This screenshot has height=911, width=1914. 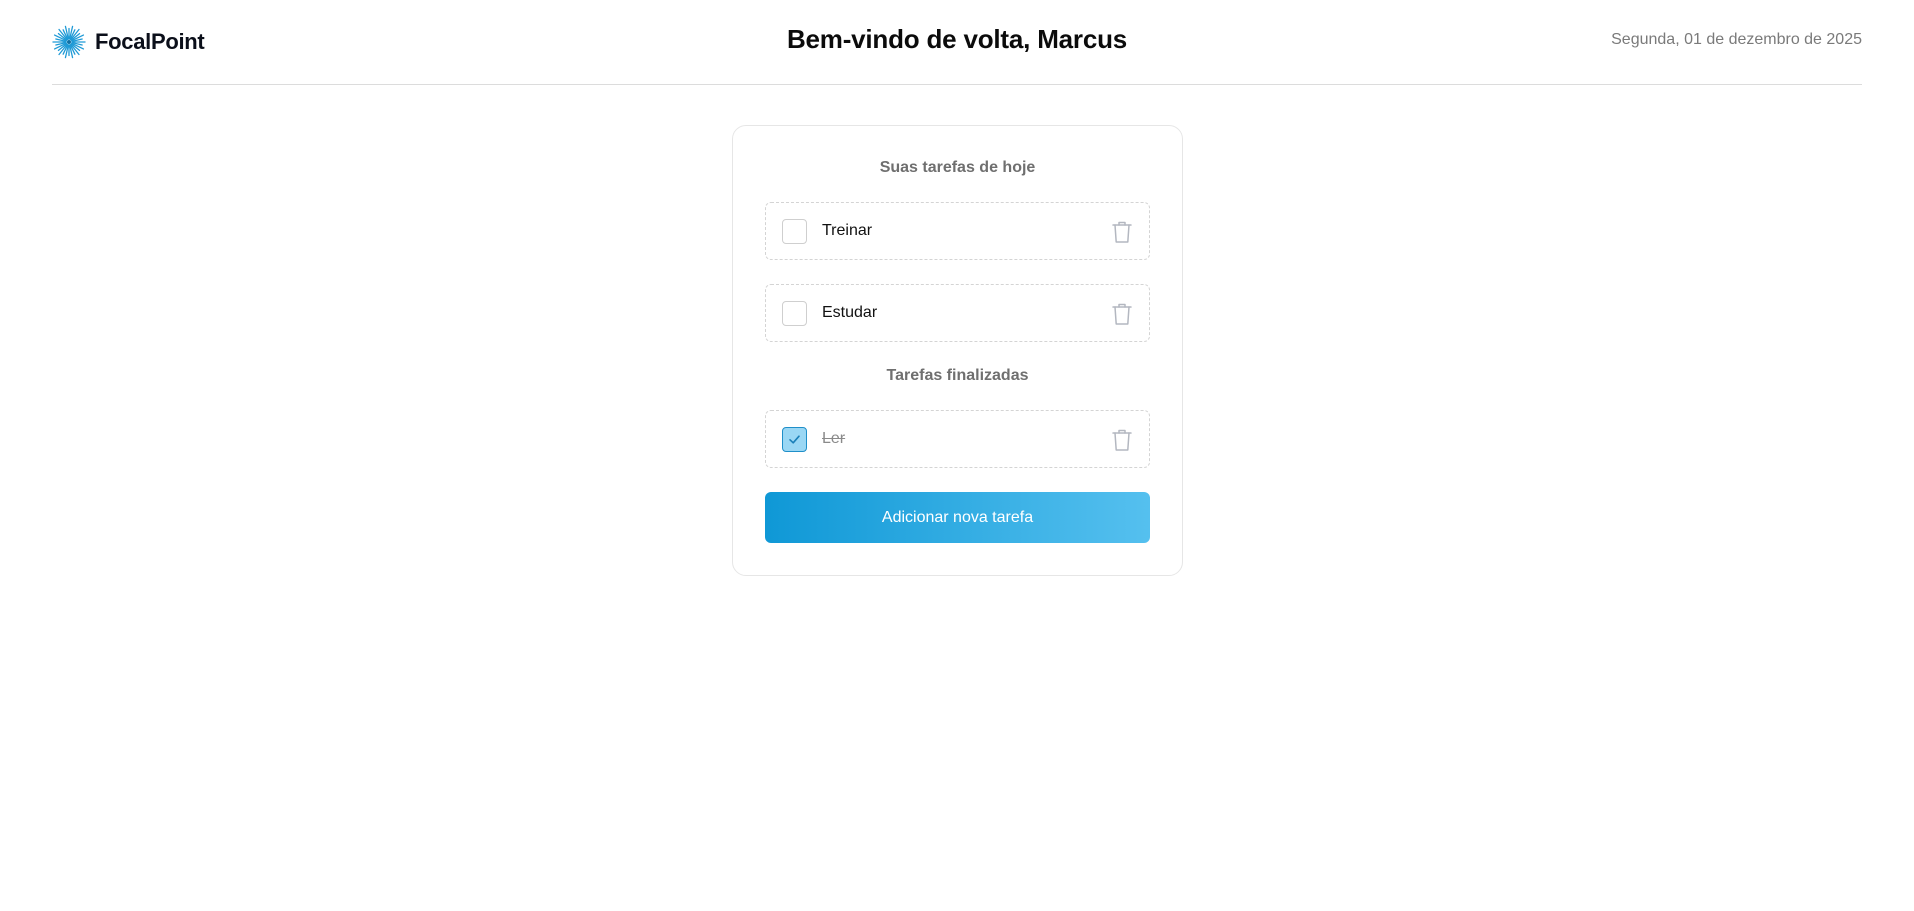 What do you see at coordinates (957, 313) in the screenshot?
I see `task-item: Estudar` at bounding box center [957, 313].